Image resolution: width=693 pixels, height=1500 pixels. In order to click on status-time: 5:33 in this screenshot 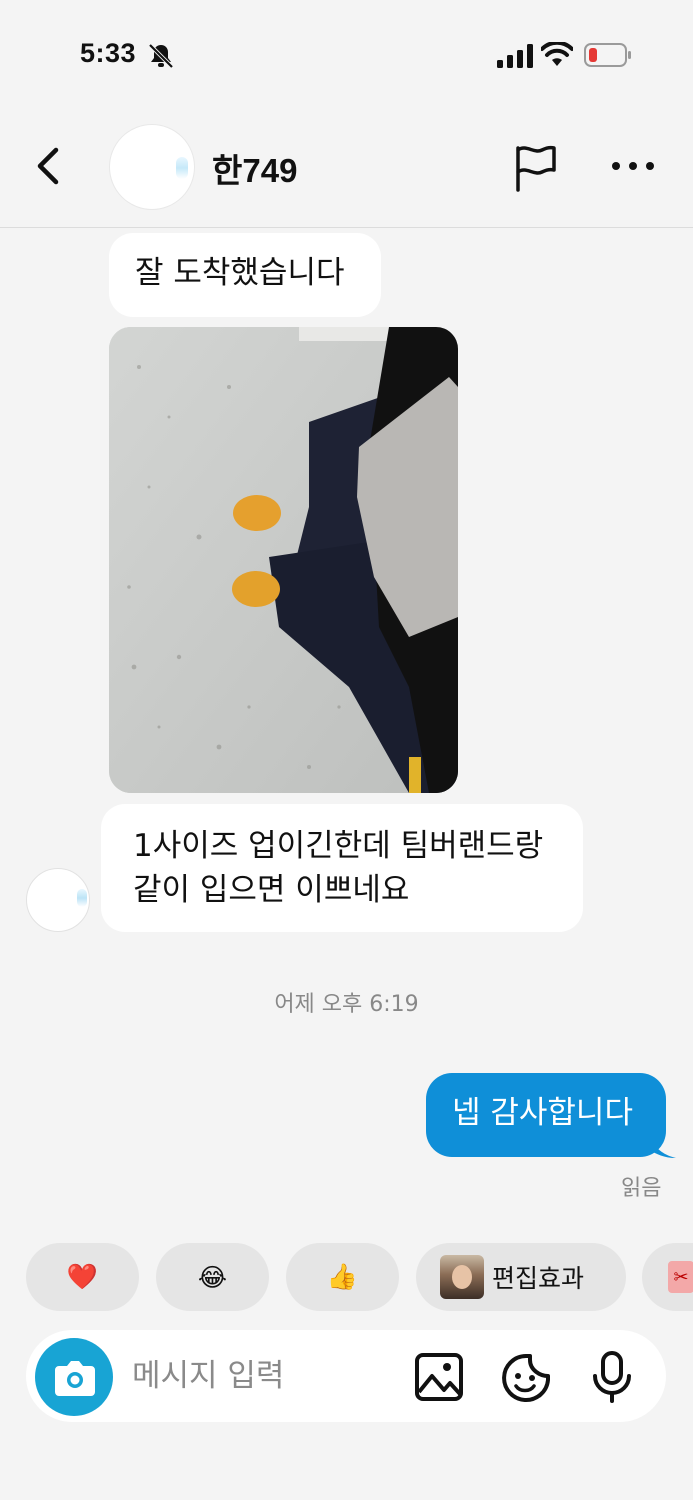, I will do `click(108, 53)`.